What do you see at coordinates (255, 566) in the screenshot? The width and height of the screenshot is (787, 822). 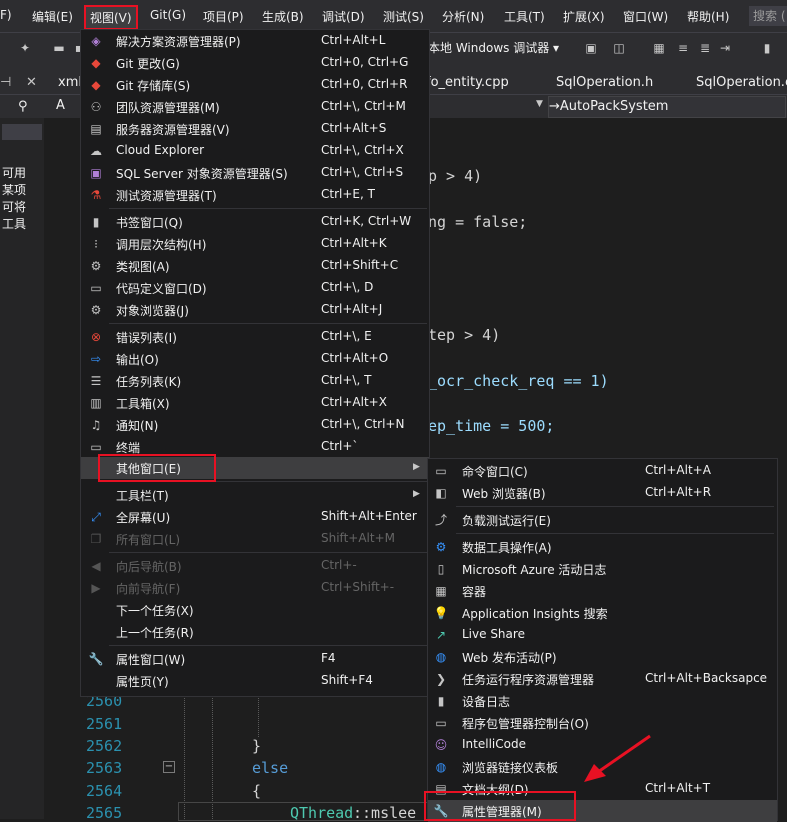 I see `menu-item-navigate-back: ◀ 向后导航(B) Ctrl+-` at bounding box center [255, 566].